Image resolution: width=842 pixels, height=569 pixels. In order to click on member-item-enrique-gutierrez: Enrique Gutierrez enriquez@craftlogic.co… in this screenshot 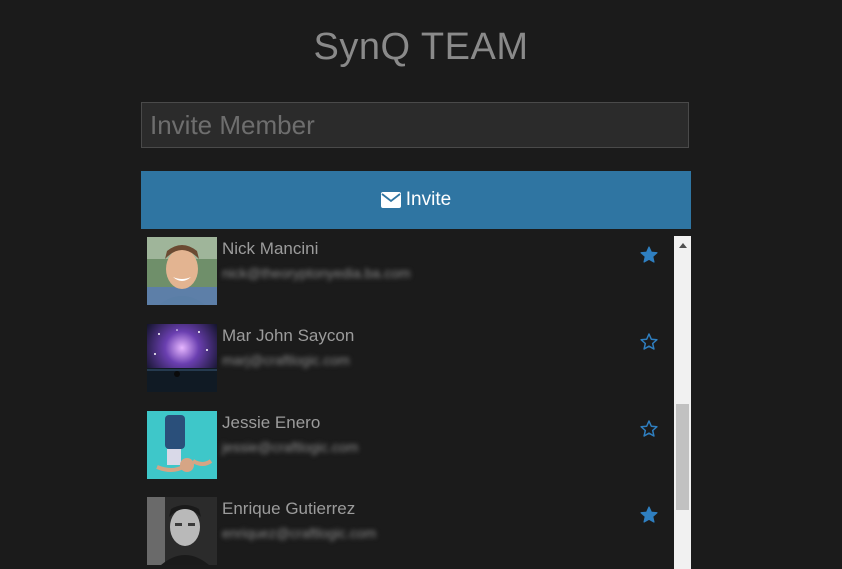, I will do `click(407, 532)`.